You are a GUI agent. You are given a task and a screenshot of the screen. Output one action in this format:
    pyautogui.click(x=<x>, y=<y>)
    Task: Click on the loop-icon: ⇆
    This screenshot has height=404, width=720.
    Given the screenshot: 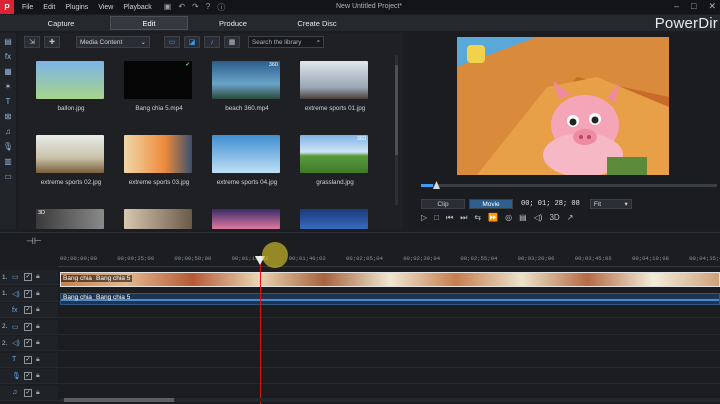 What is the action you would take?
    pyautogui.click(x=477, y=218)
    